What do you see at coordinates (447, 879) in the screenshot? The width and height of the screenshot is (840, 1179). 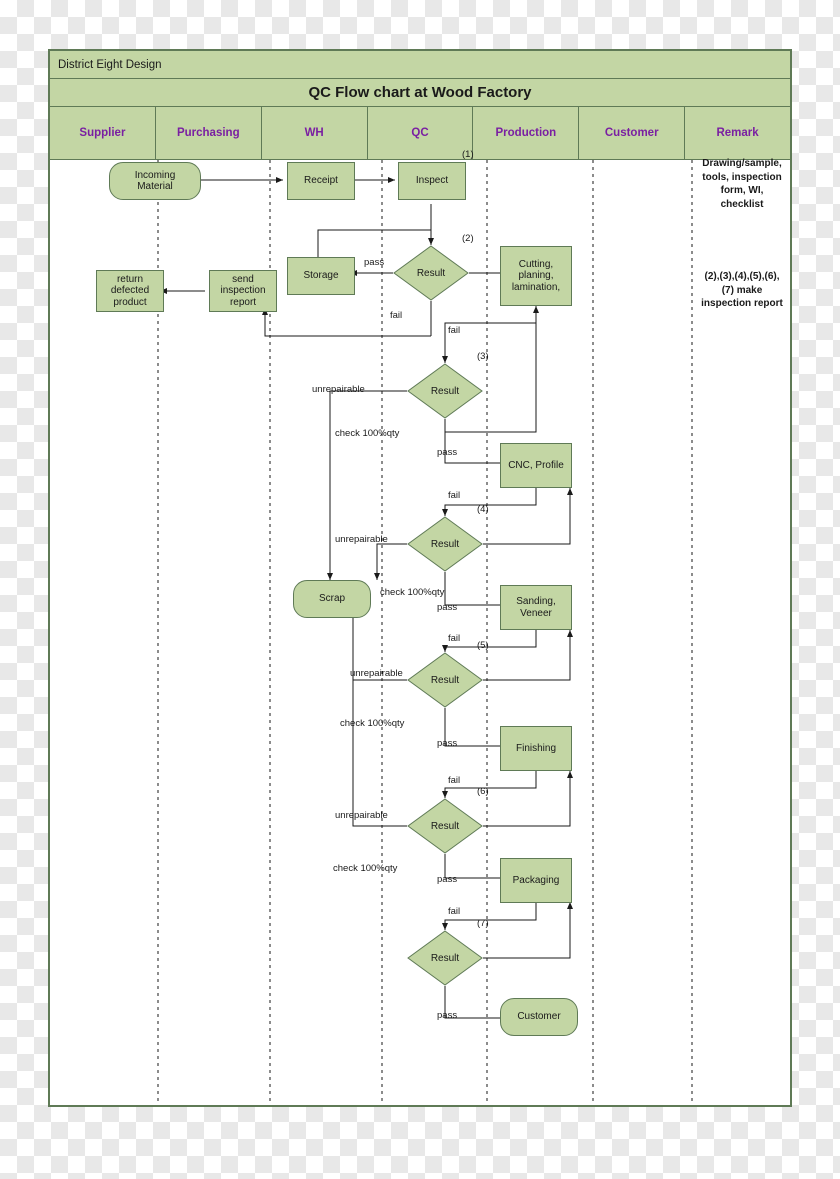 I see `edge-label-pass-6: pass` at bounding box center [447, 879].